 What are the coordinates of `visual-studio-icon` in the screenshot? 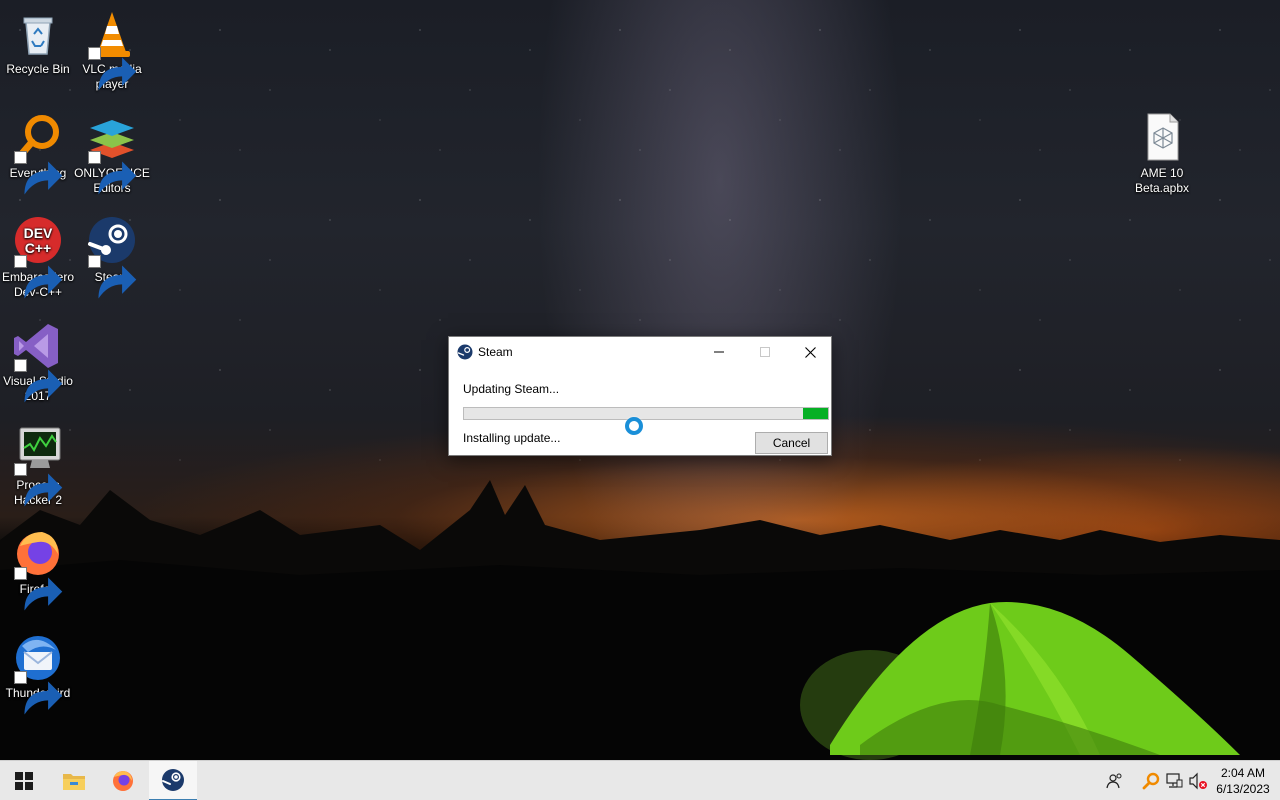 It's located at (38, 361).